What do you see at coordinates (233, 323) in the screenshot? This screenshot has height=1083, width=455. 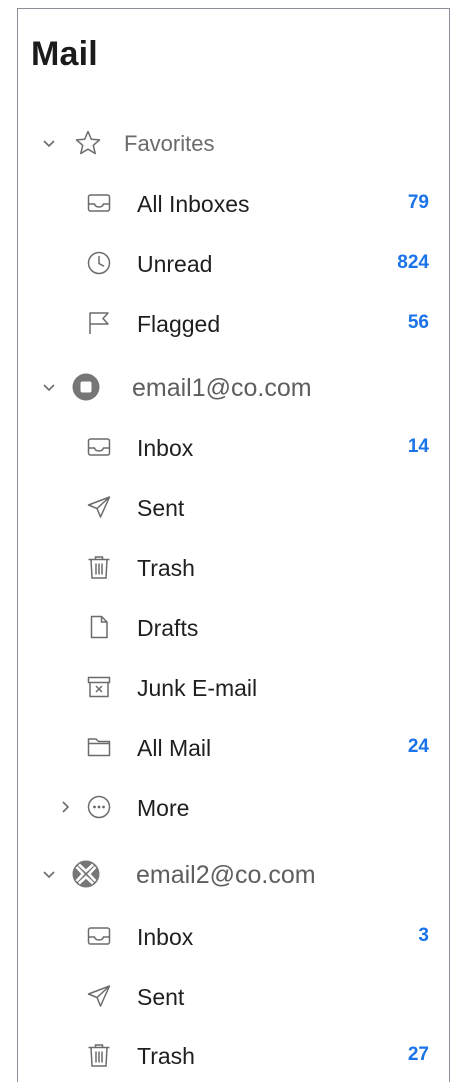 I see `favorites-item-flagged: Flagged 56` at bounding box center [233, 323].